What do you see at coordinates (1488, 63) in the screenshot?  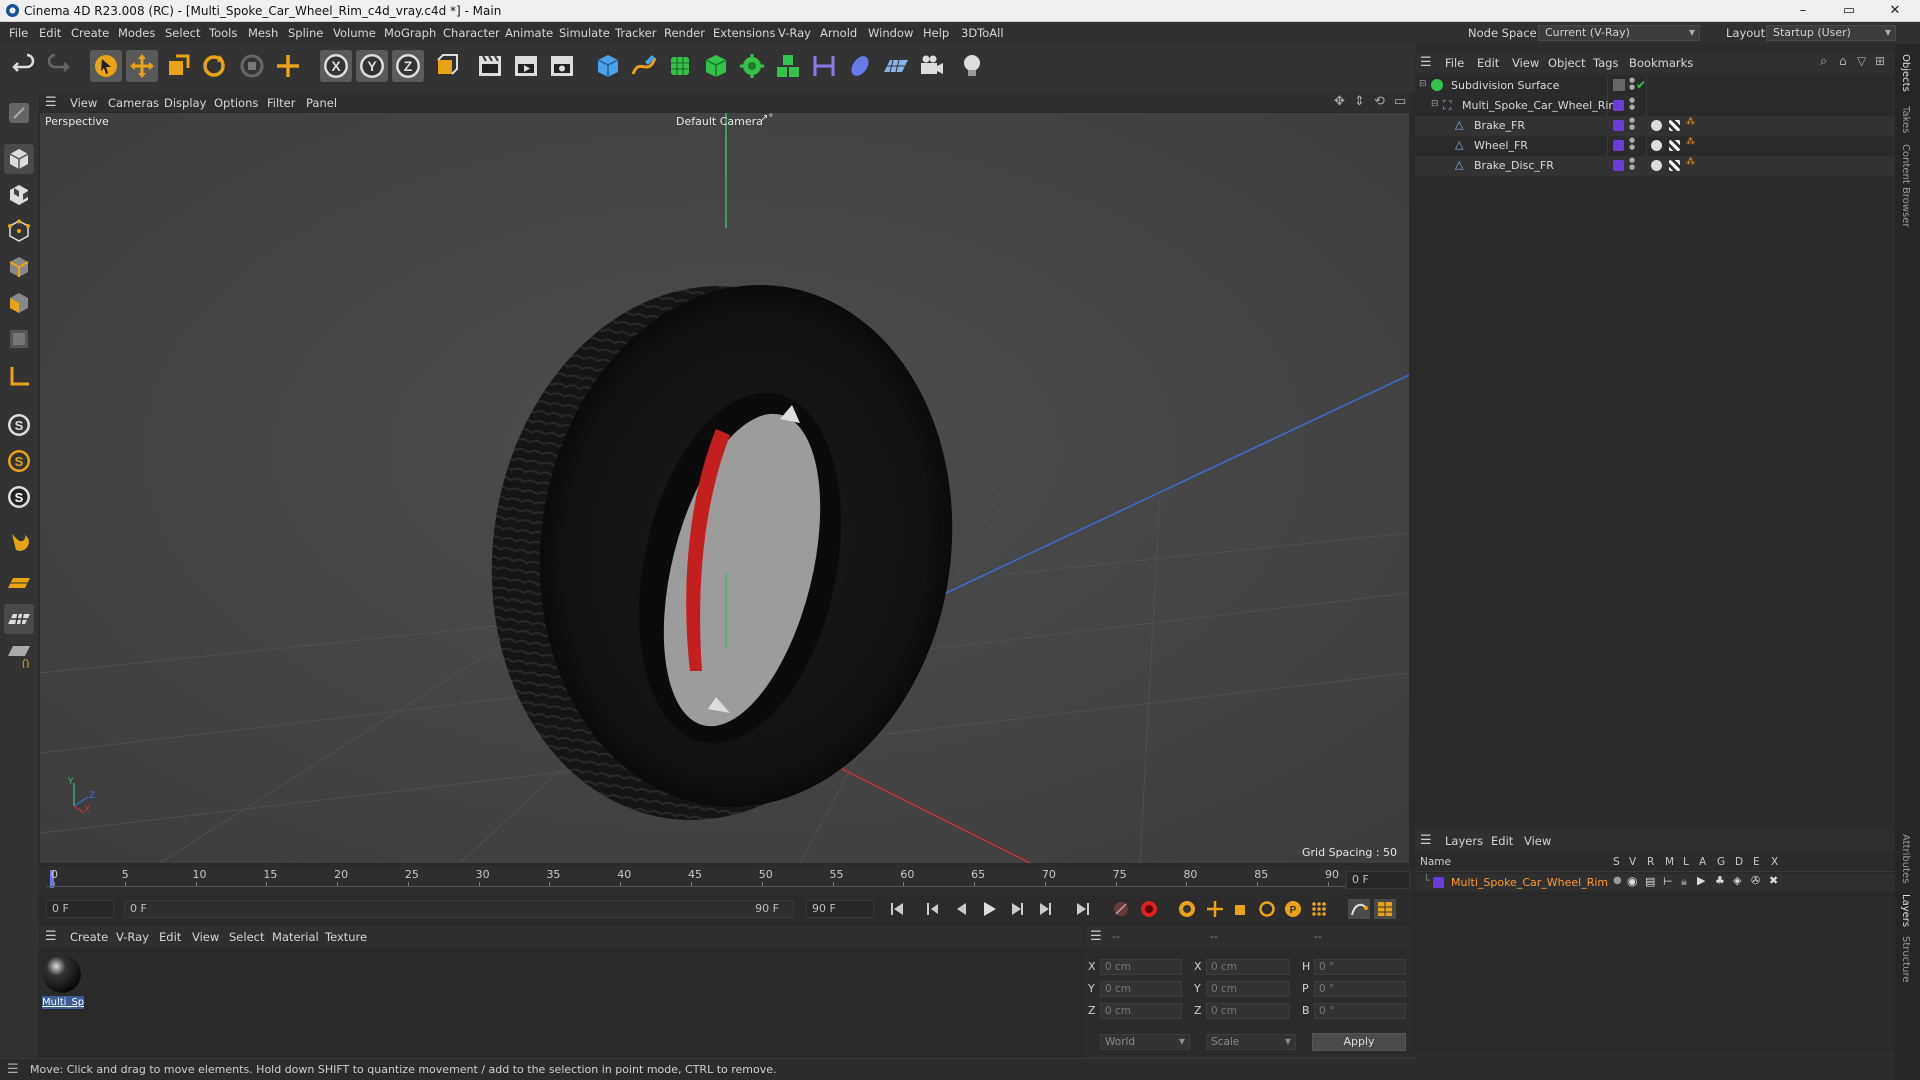 I see `object-menu-edit: Edit` at bounding box center [1488, 63].